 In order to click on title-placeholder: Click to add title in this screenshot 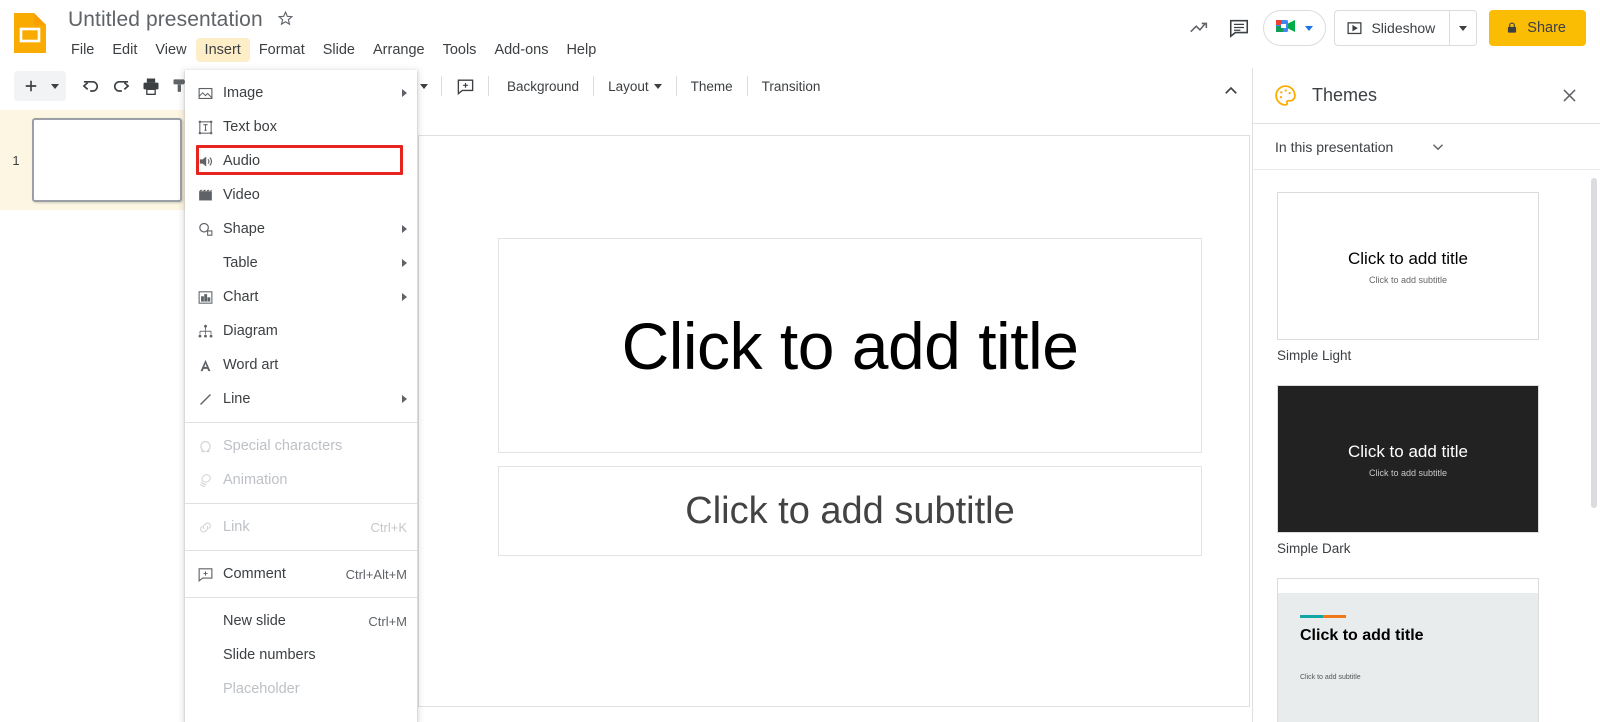, I will do `click(850, 345)`.